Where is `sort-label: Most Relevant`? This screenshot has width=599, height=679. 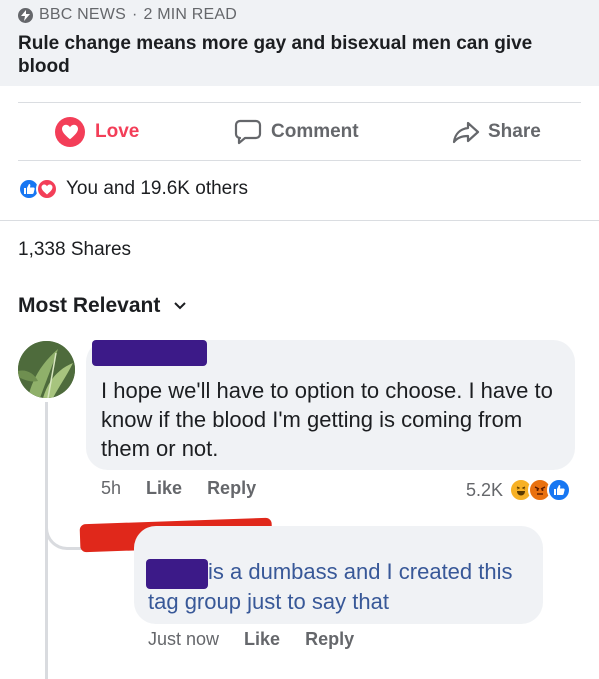 sort-label: Most Relevant is located at coordinates (89, 305).